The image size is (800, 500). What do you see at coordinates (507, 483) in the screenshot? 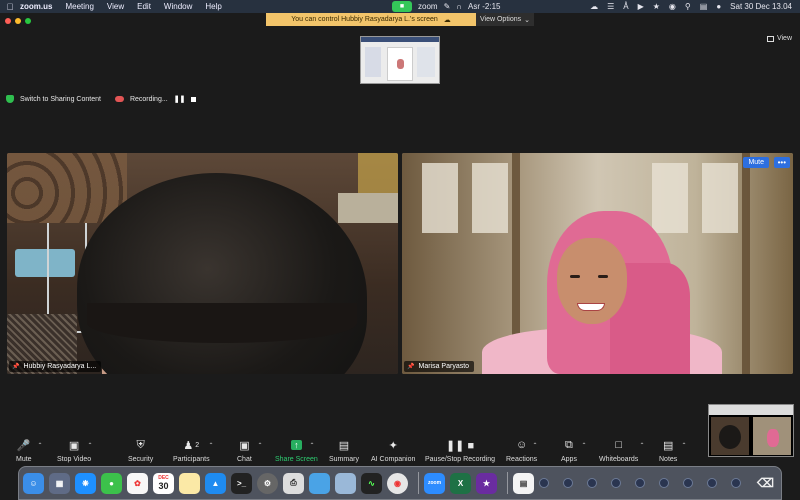
I see `dock-separator` at bounding box center [507, 483].